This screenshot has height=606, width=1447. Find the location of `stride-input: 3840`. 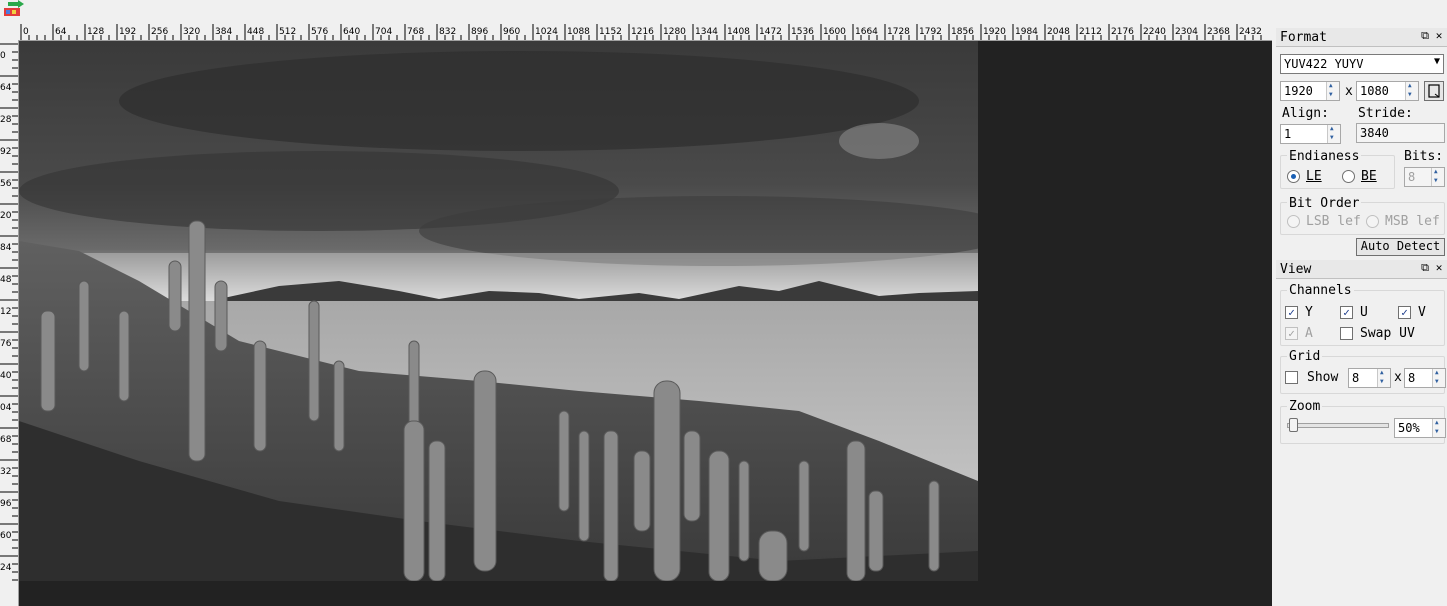

stride-input: 3840 is located at coordinates (1400, 133).